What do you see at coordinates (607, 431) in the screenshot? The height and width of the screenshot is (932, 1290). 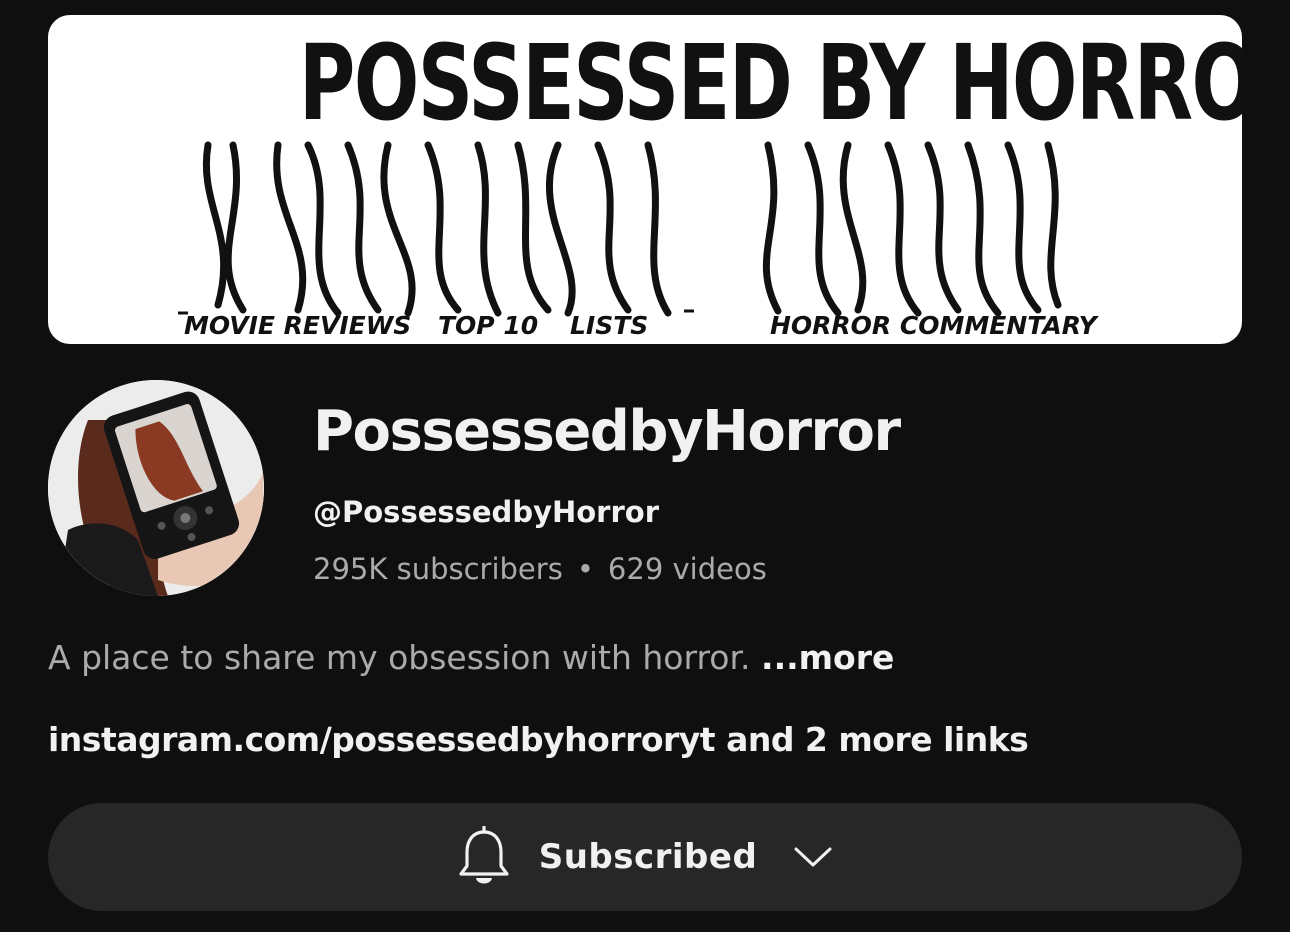 I see `channel-name: PossessedbyHorror` at bounding box center [607, 431].